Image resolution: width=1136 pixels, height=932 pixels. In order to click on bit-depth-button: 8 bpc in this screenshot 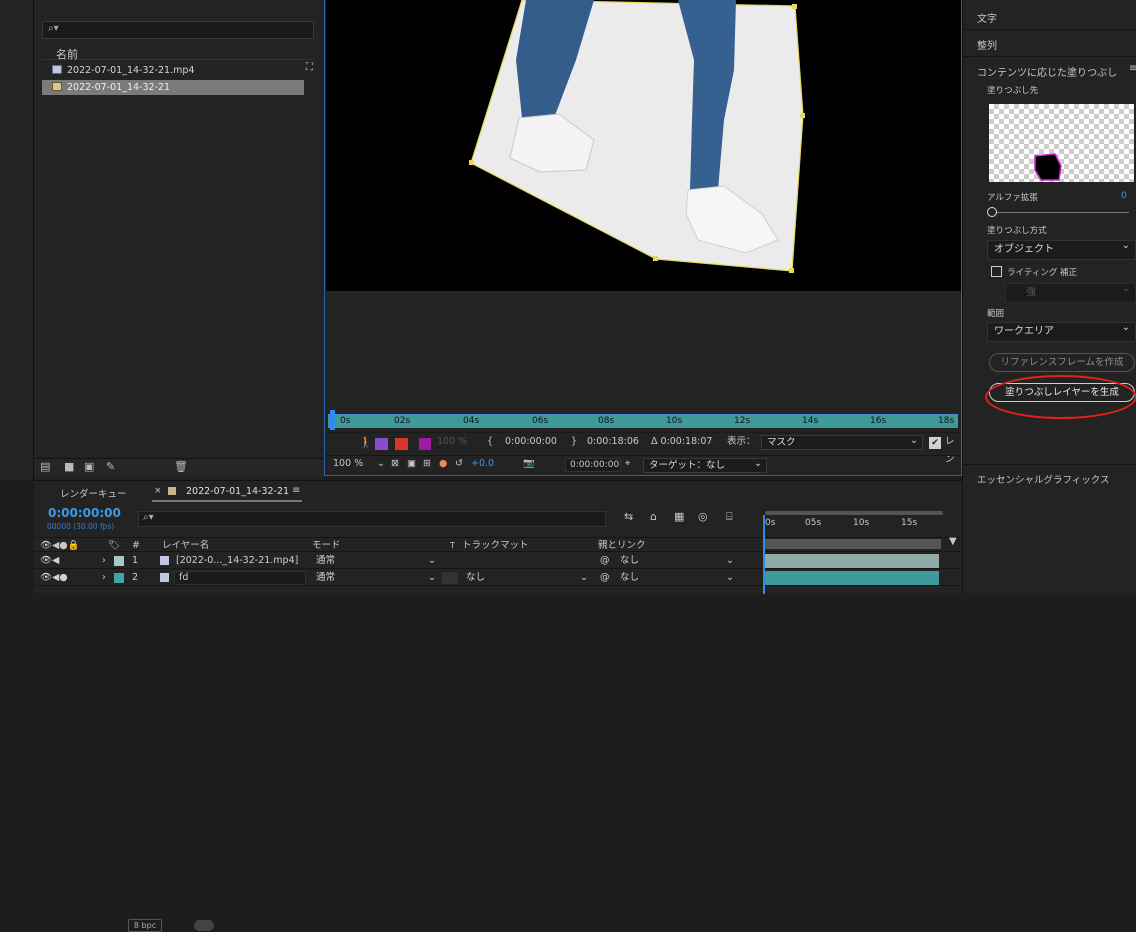, I will do `click(145, 925)`.